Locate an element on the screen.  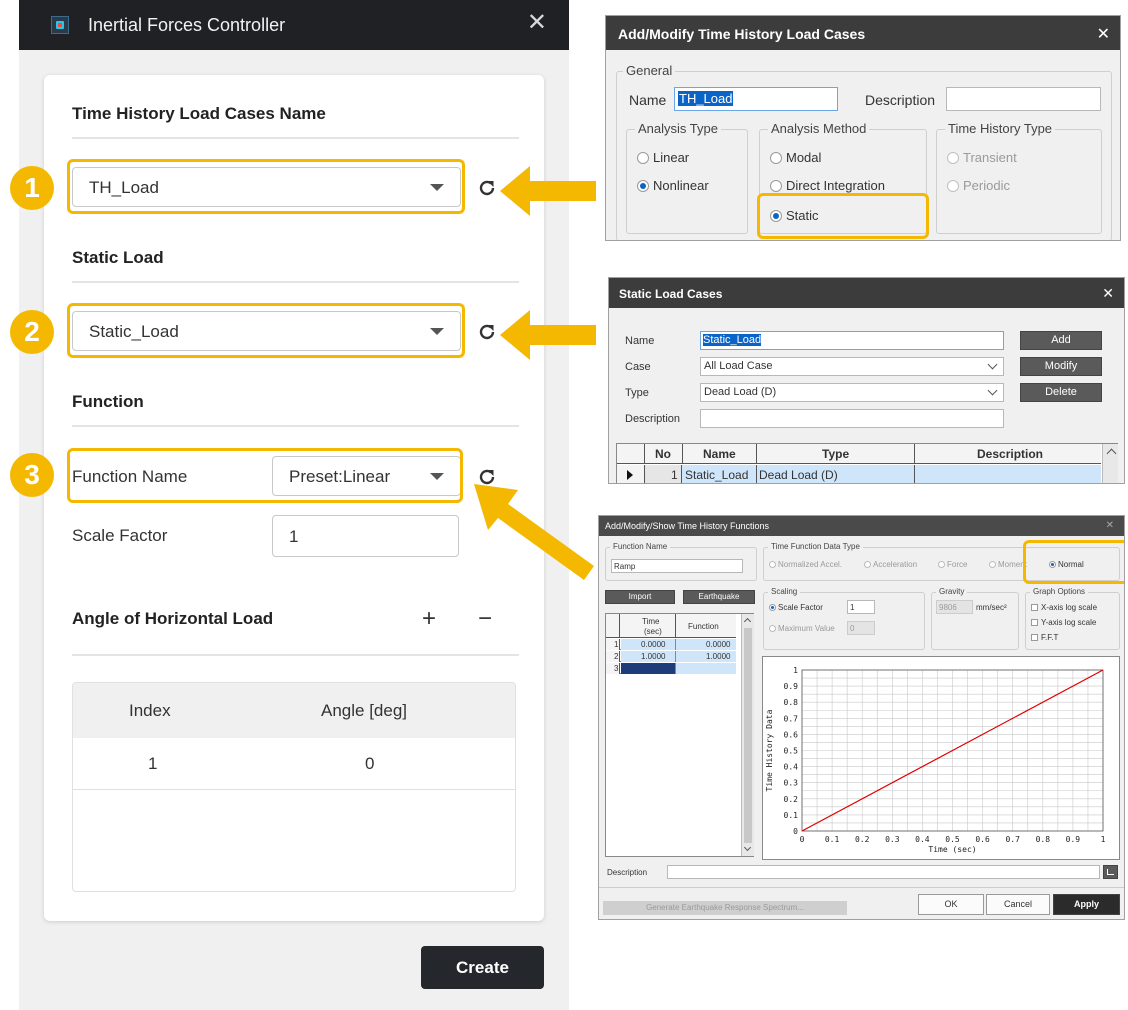
fft-checkbox is located at coordinates (1034, 637).